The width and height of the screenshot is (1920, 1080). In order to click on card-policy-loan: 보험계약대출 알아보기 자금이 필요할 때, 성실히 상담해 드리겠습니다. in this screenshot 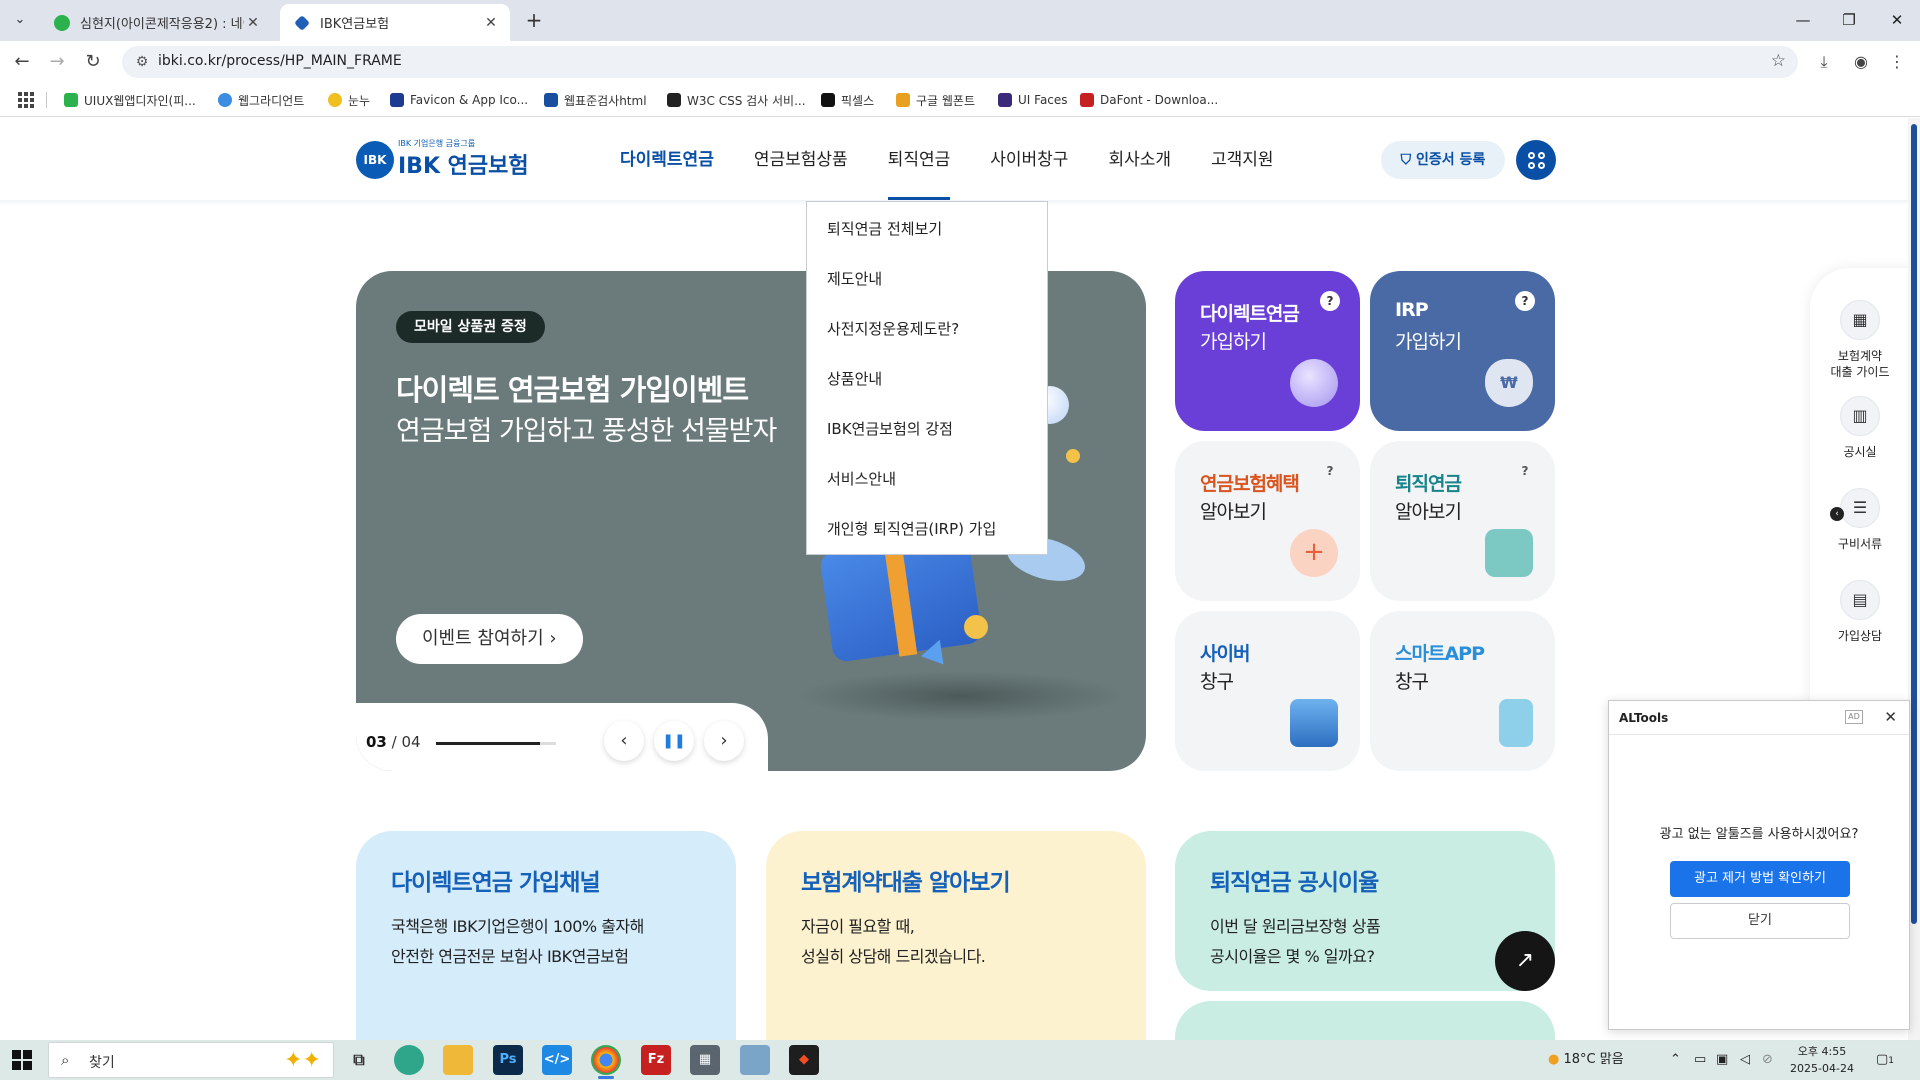, I will do `click(956, 935)`.